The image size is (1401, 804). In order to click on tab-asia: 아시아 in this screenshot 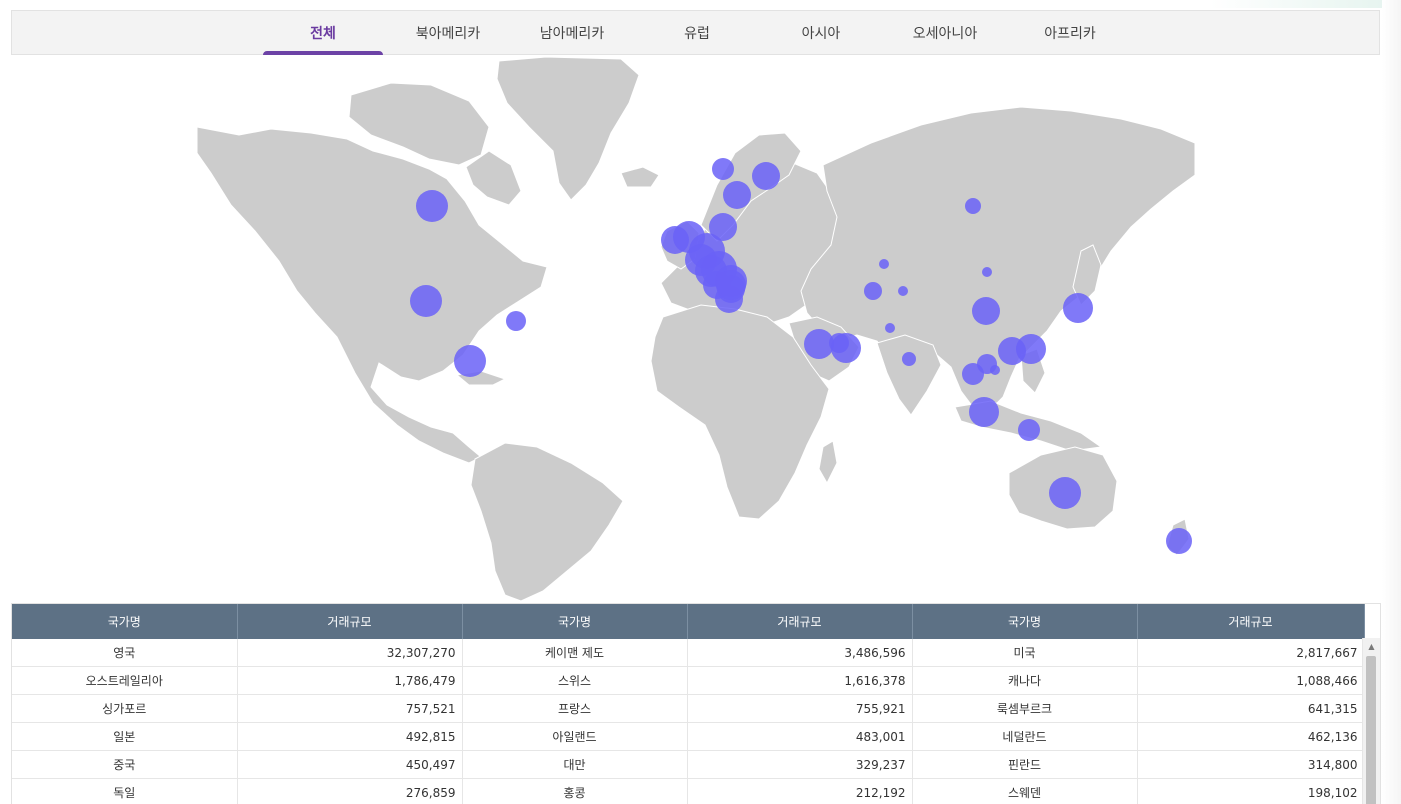, I will do `click(821, 33)`.